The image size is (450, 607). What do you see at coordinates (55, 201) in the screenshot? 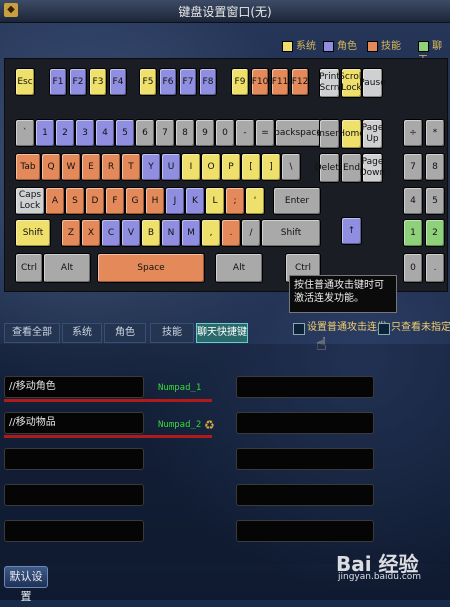
I see `key: A` at bounding box center [55, 201].